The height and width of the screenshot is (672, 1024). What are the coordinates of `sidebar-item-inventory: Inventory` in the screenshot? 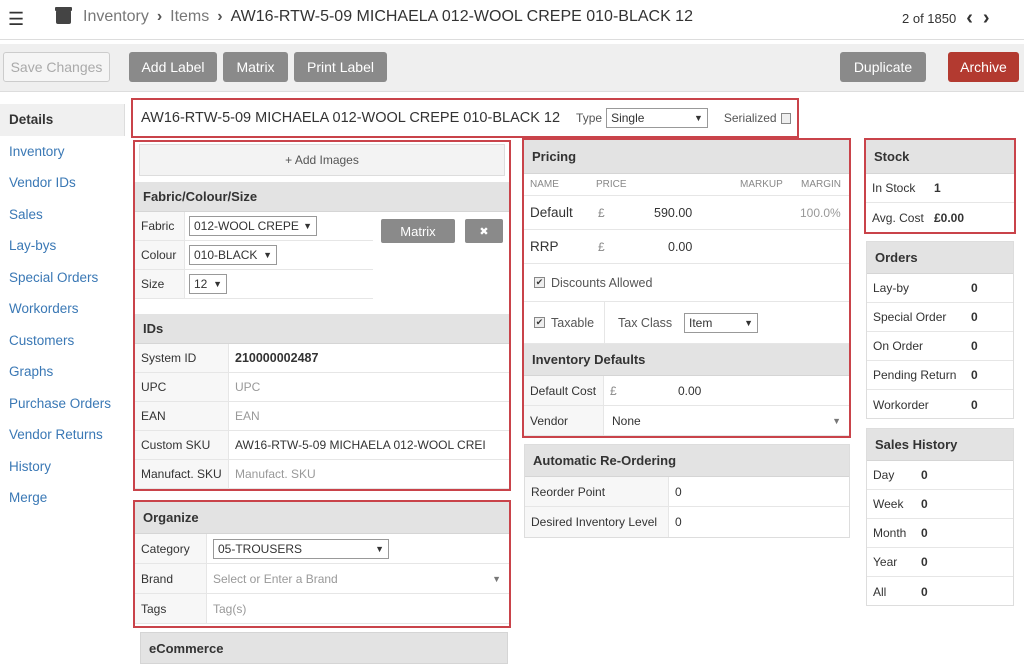 It's located at (62, 152).